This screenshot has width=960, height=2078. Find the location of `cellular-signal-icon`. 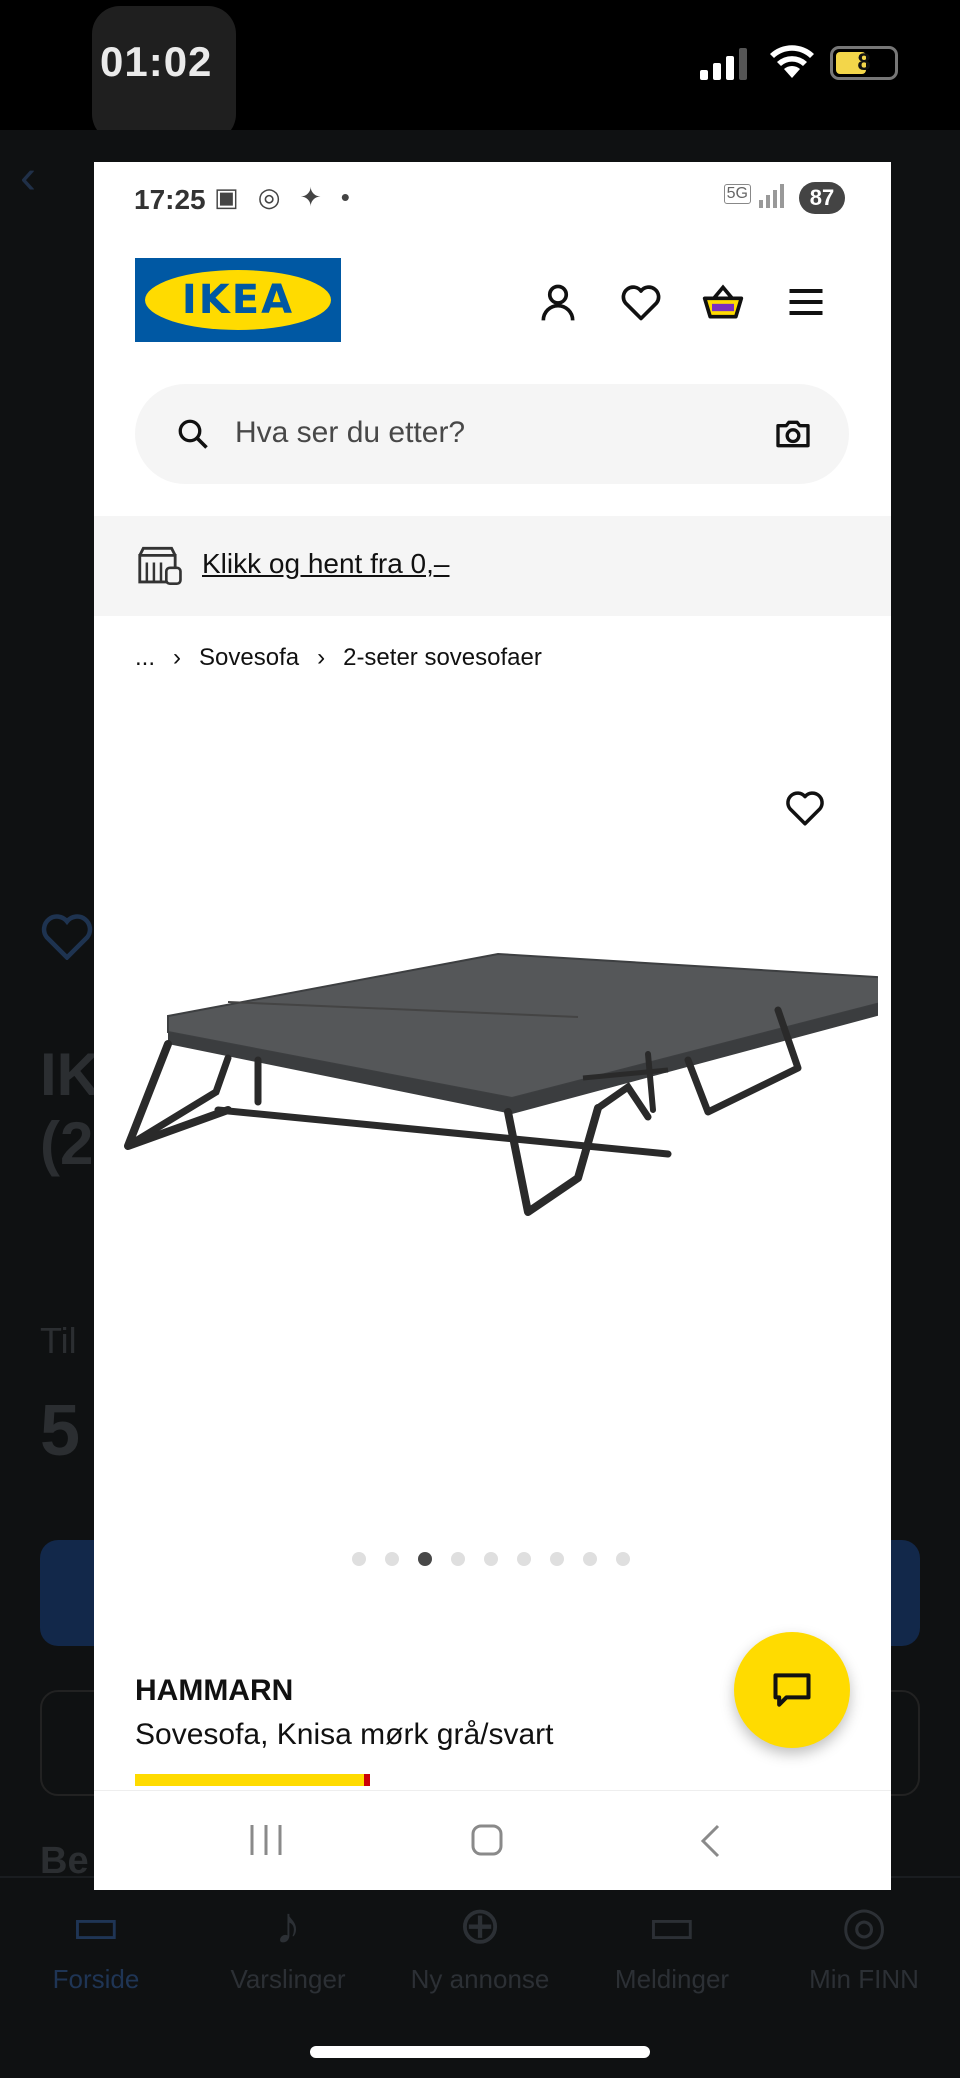

cellular-signal-icon is located at coordinates (723, 64).